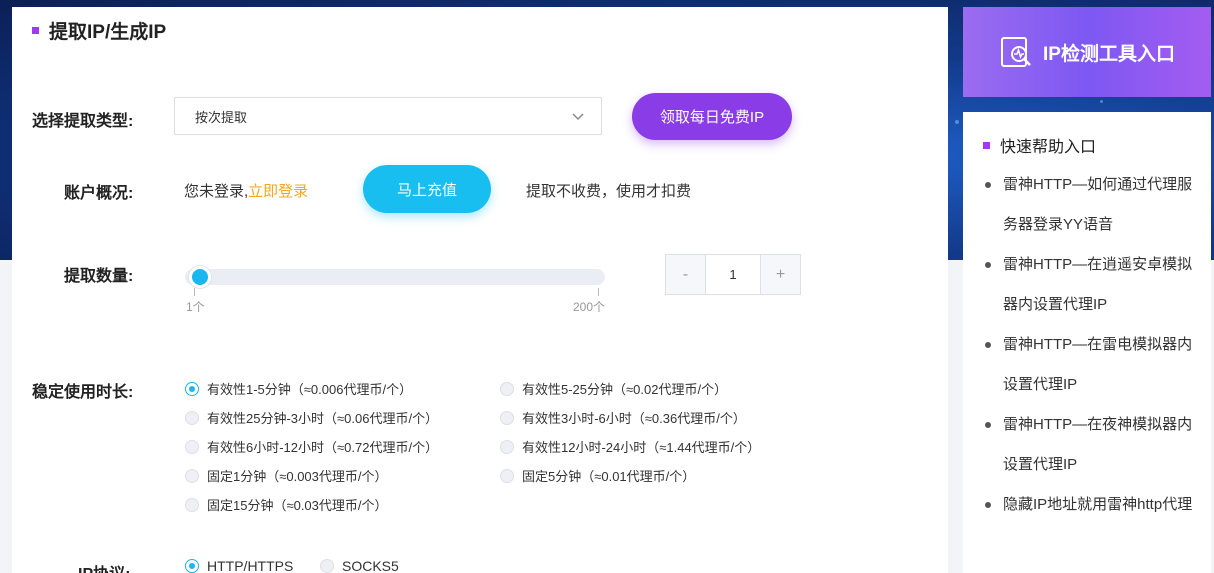 This screenshot has height=573, width=1214. I want to click on help-link: 雷神HTTP—如何通过代理服务器登录YY语音, so click(1093, 205).